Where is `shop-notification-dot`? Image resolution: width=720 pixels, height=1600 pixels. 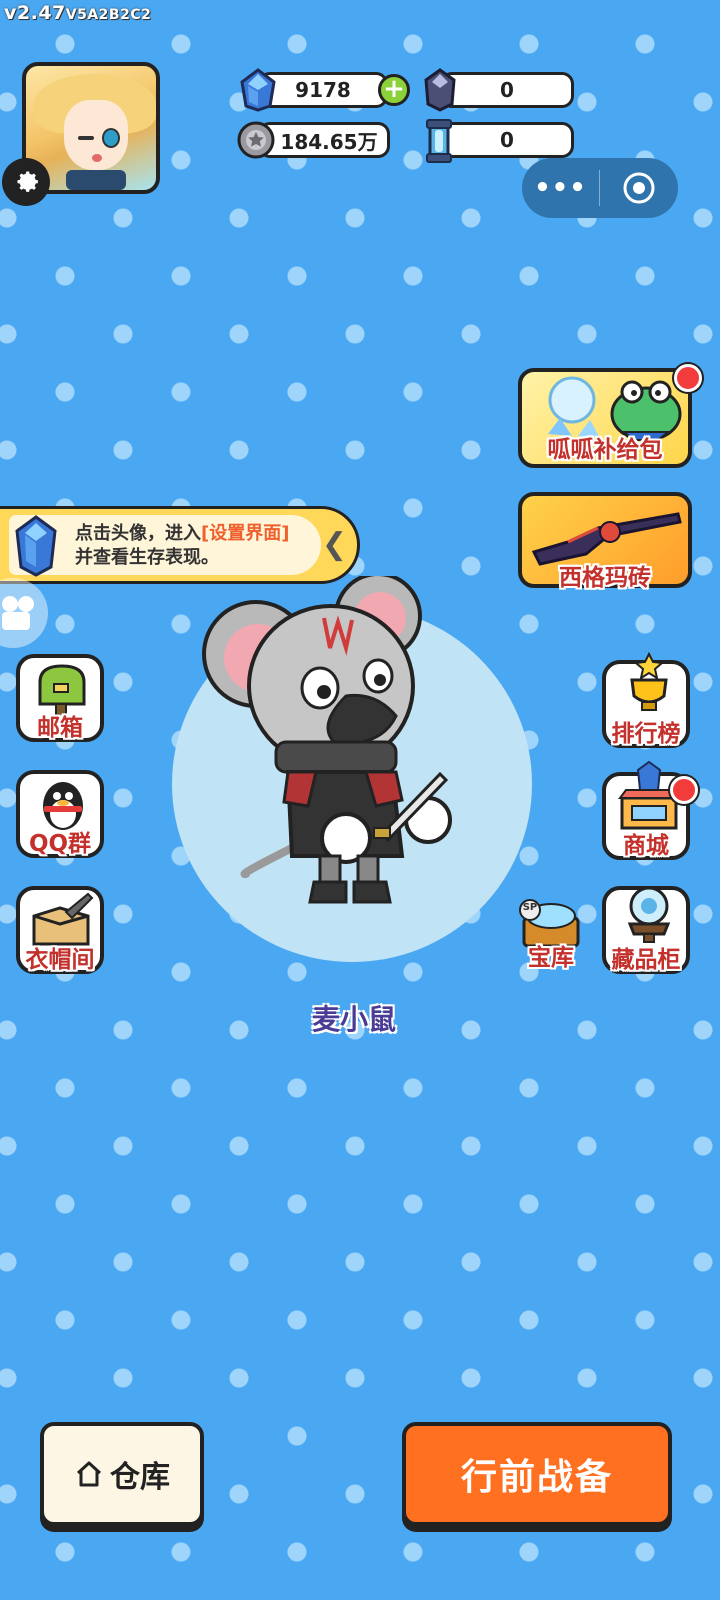 shop-notification-dot is located at coordinates (684, 790).